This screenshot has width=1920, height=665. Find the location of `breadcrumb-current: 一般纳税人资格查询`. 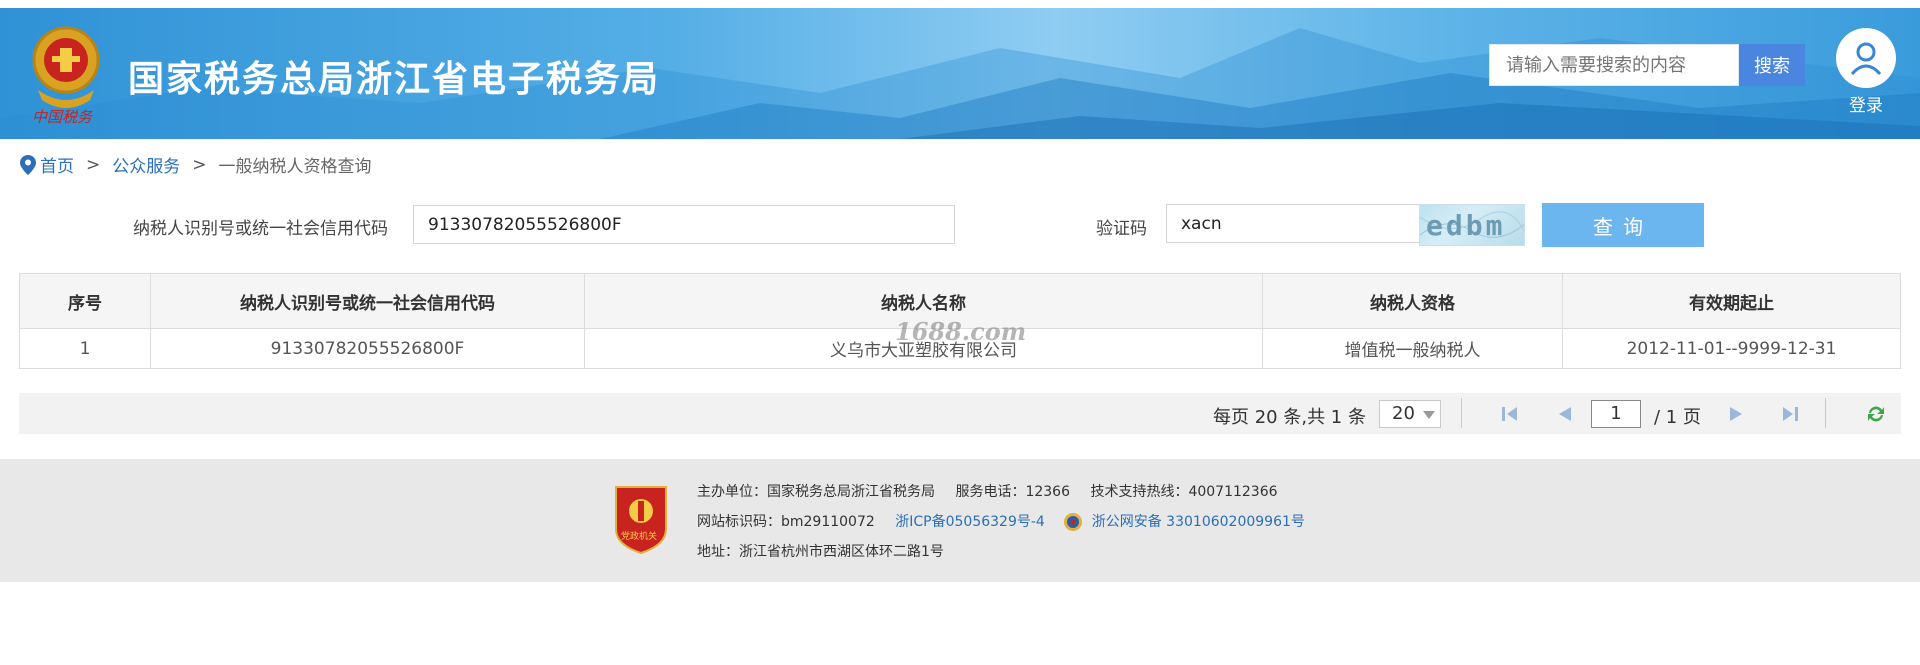

breadcrumb-current: 一般纳税人资格查询 is located at coordinates (295, 167).